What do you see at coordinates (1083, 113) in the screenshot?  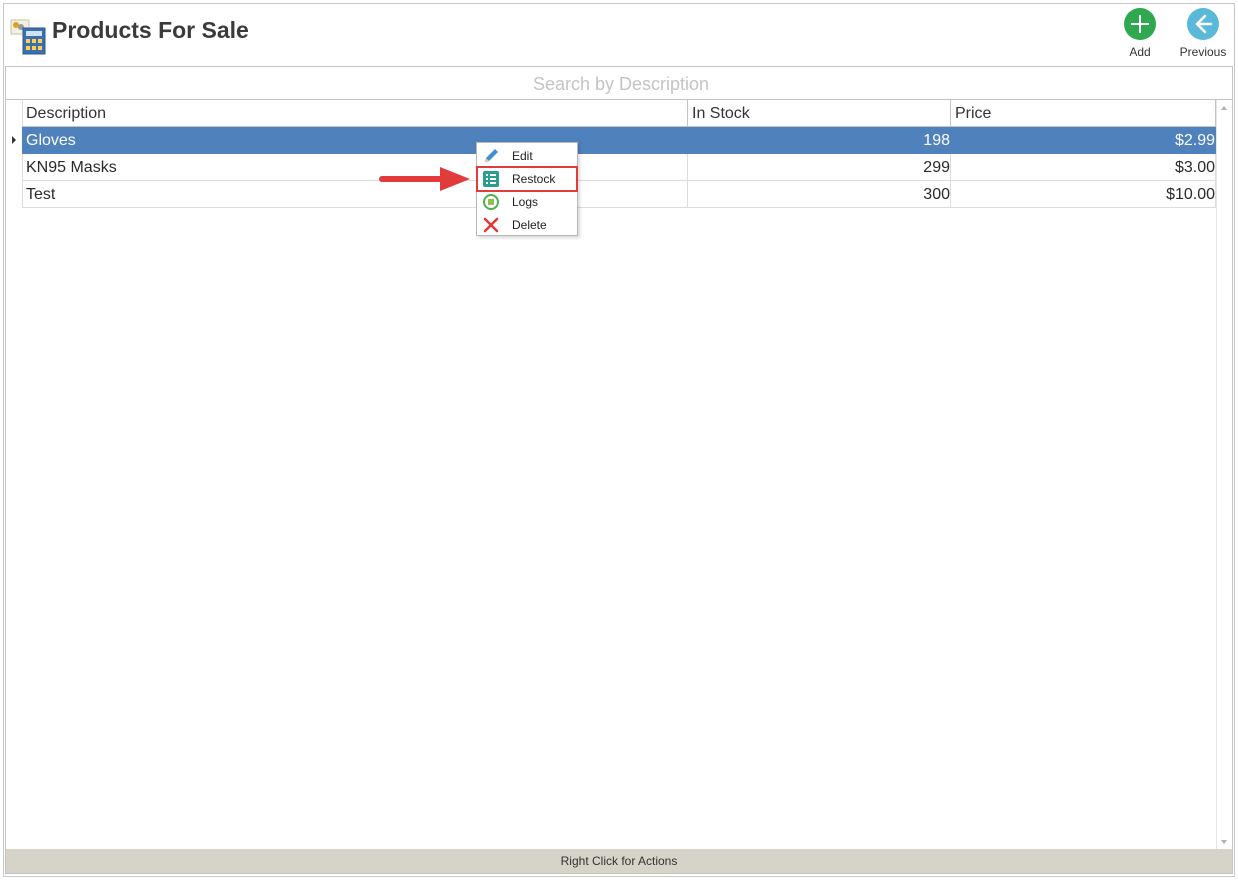 I see `column-header-price: Price` at bounding box center [1083, 113].